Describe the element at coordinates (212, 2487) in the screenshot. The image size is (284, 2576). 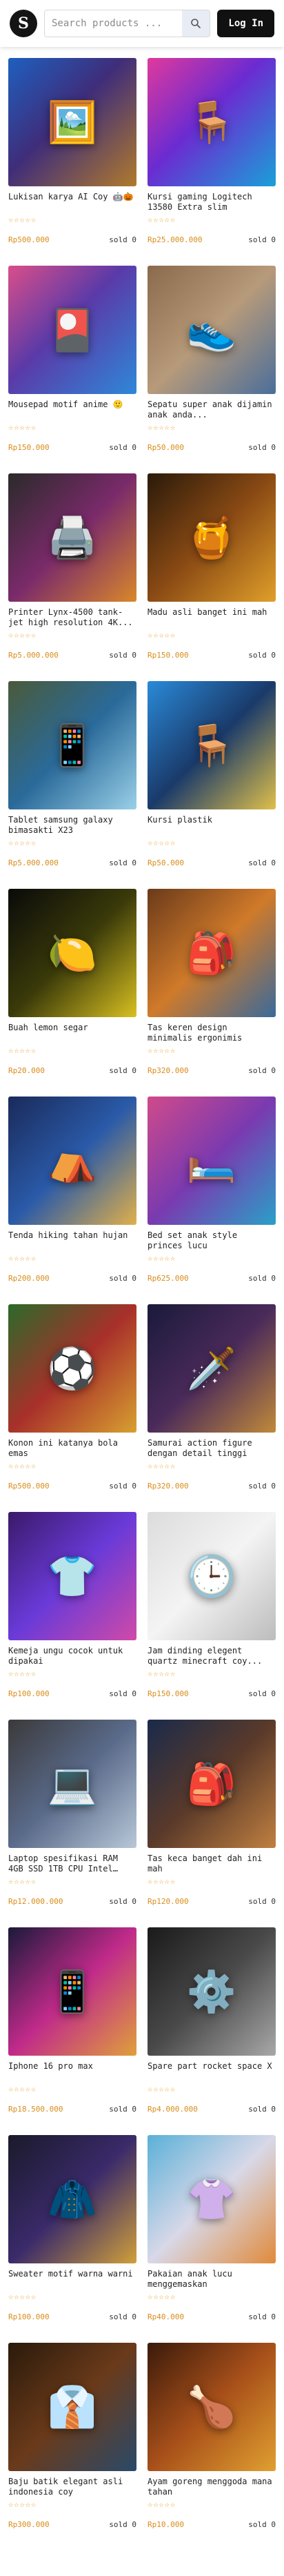
I see `product-title: Ayam goreng menggoda mana tahan` at that location.